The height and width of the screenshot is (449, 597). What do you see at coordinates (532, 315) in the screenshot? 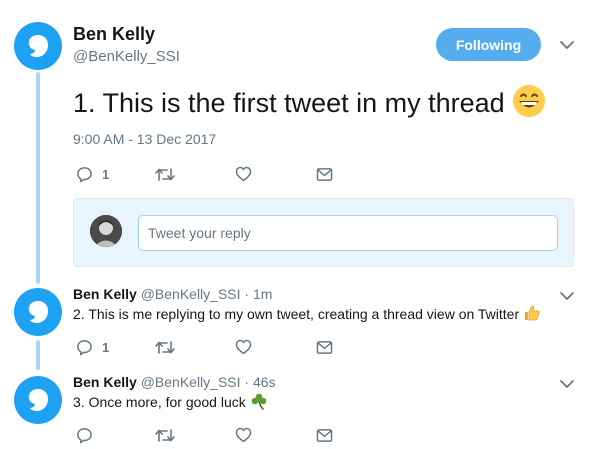
I see `thumbs-up-icon` at bounding box center [532, 315].